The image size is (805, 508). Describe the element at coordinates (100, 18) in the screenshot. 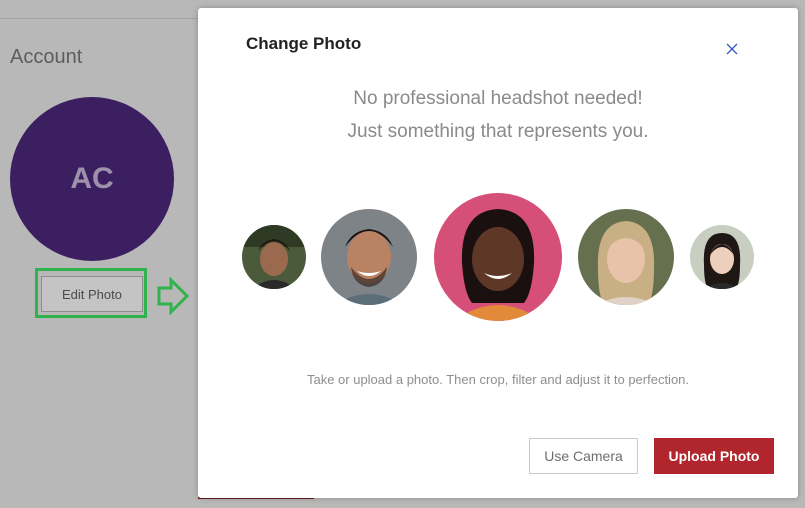

I see `divider` at that location.